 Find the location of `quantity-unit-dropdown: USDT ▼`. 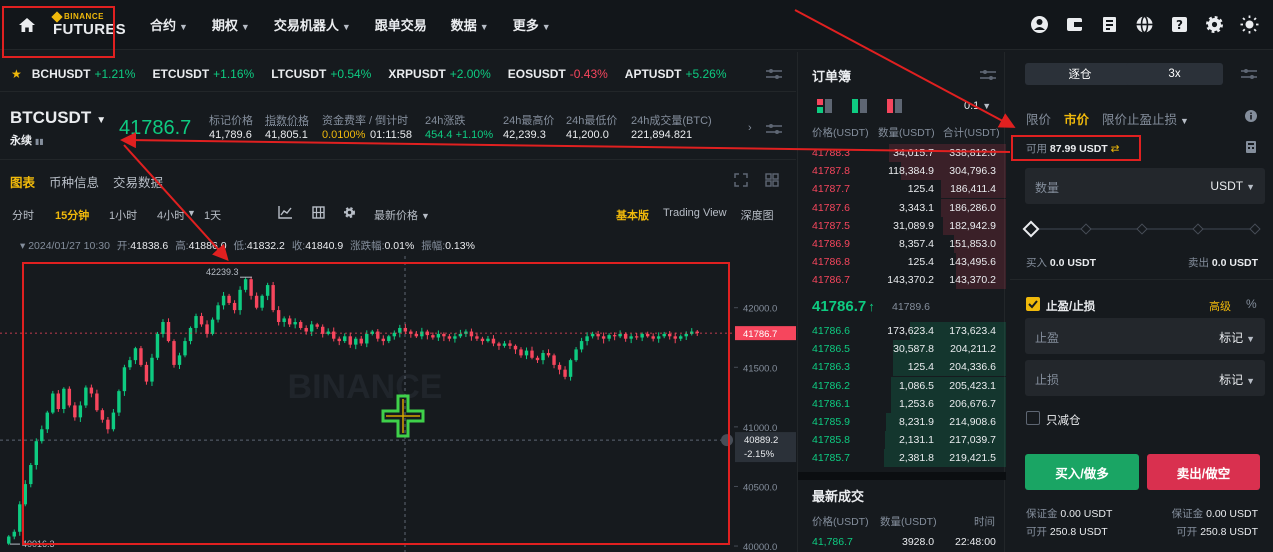

quantity-unit-dropdown: USDT ▼ is located at coordinates (1232, 186).